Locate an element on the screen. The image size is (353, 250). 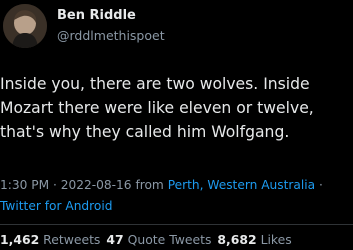
retweets-stat: 1,462 Retweets is located at coordinates (50, 239).